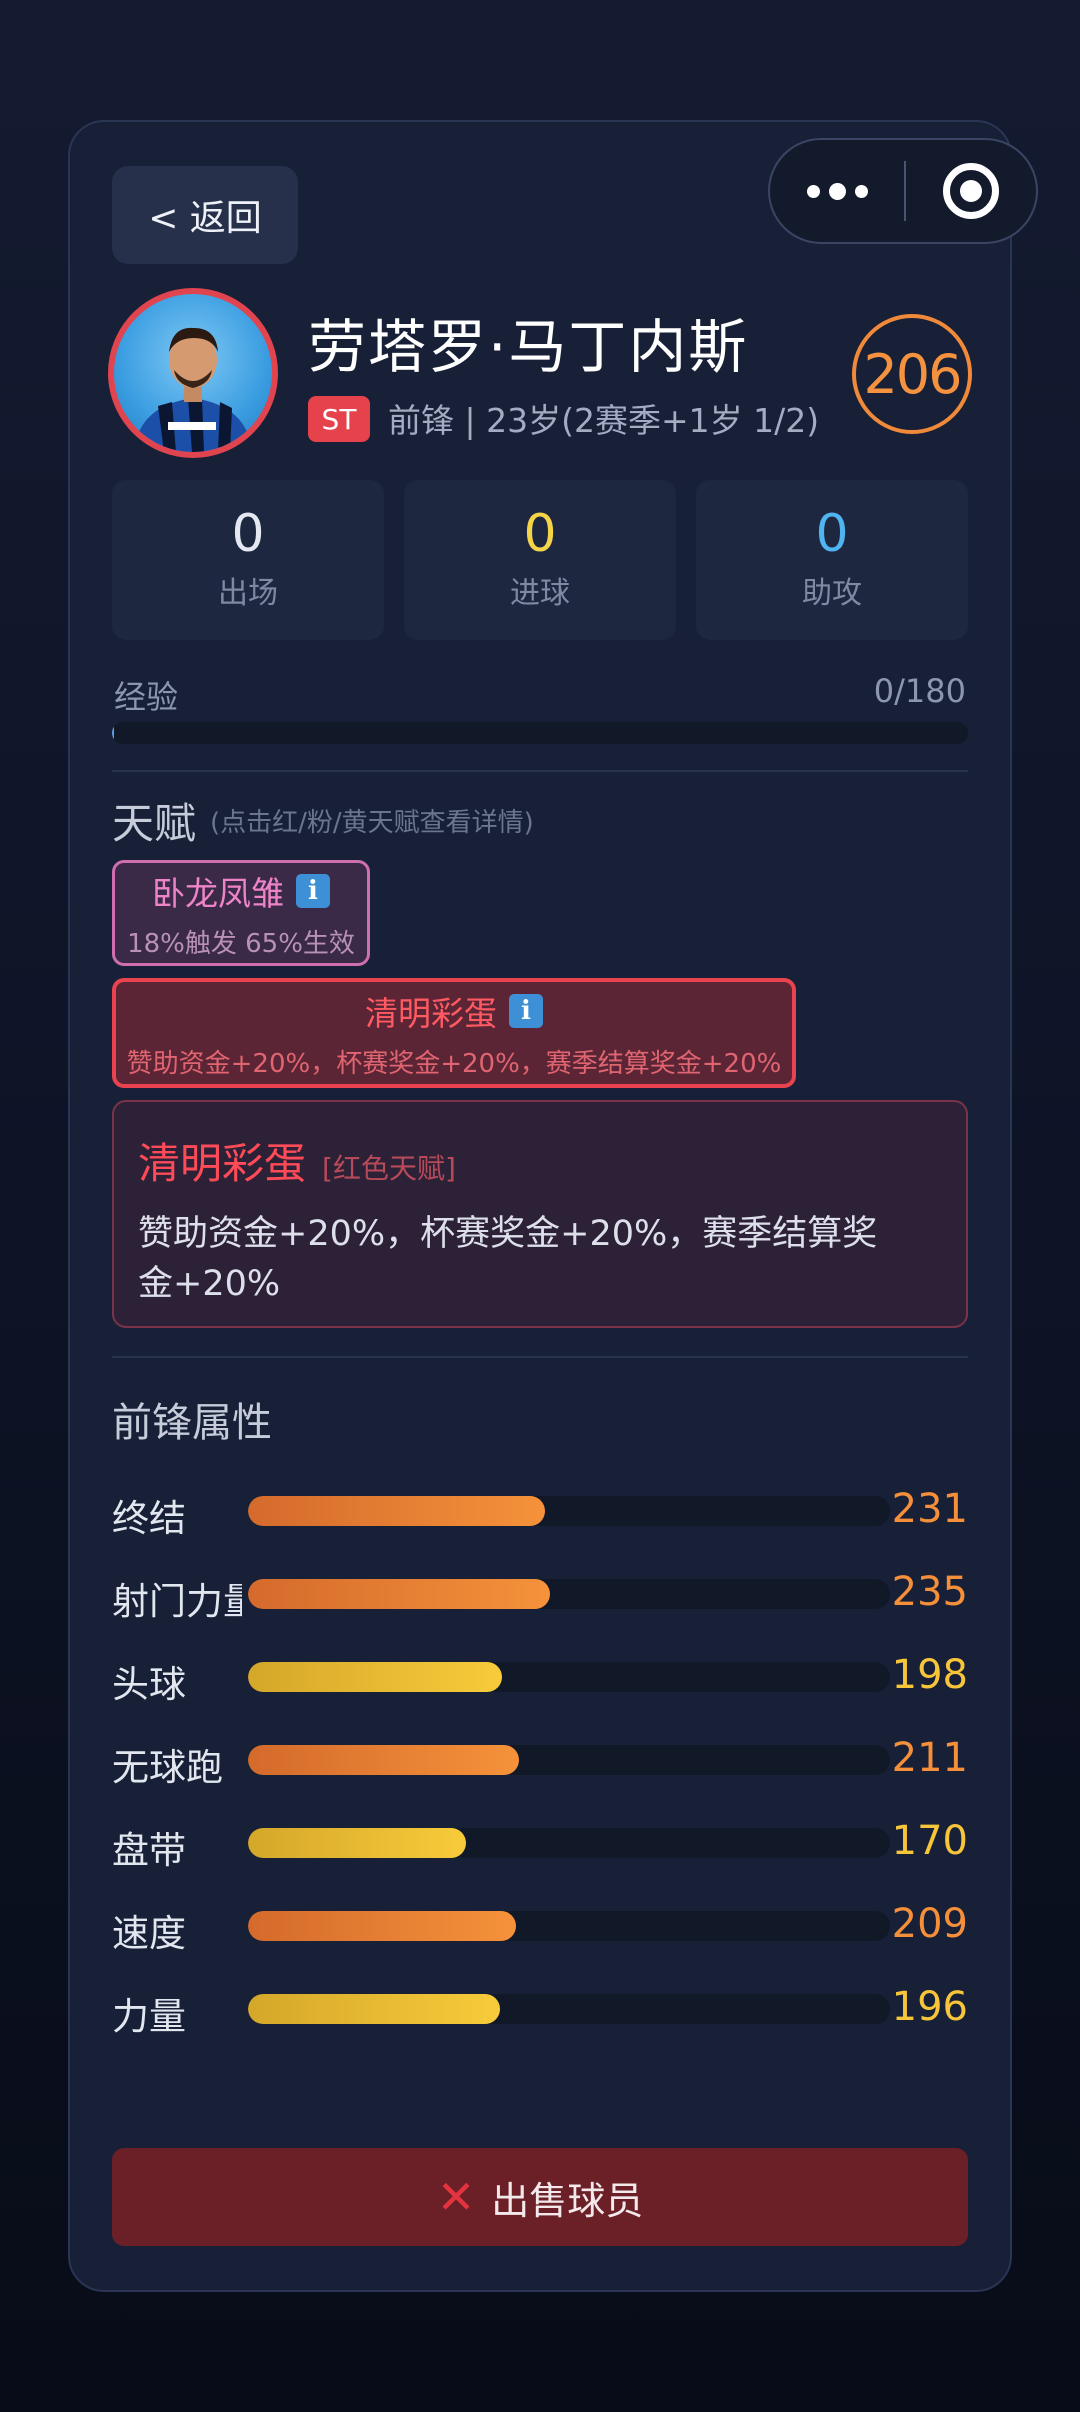 Image resolution: width=1080 pixels, height=2412 pixels. I want to click on talent-chip-pink: 卧龙凤雏 i 18%触发 65%生效, so click(241, 913).